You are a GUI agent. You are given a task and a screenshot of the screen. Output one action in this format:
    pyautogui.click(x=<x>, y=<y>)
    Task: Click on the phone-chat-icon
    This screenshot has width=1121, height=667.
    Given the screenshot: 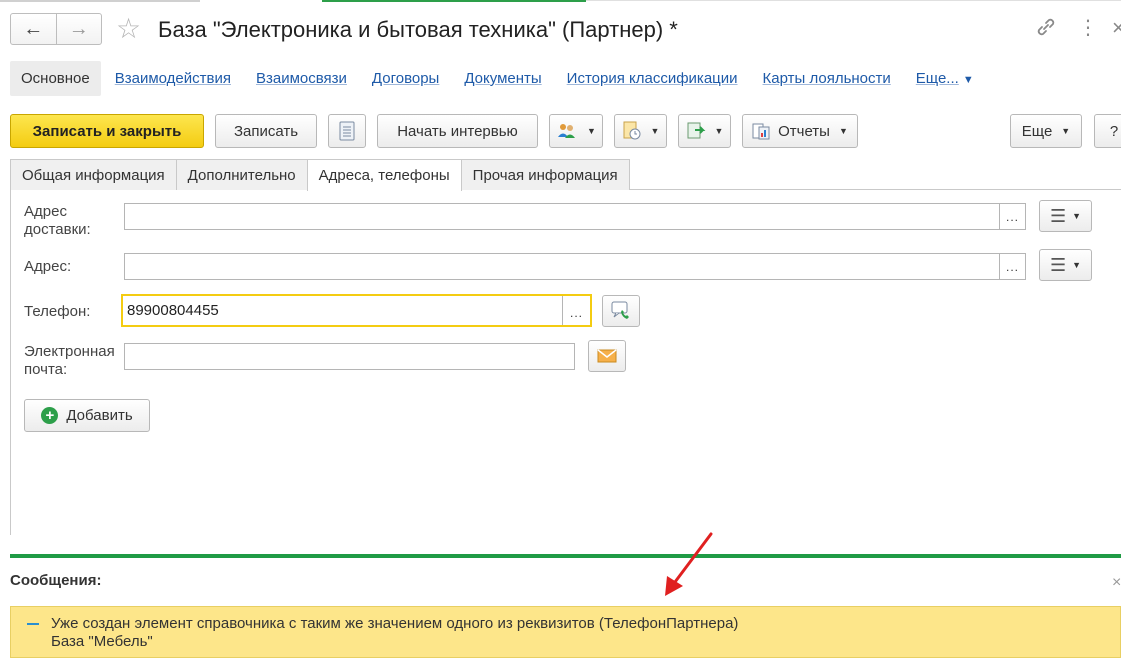 What is the action you would take?
    pyautogui.click(x=620, y=310)
    